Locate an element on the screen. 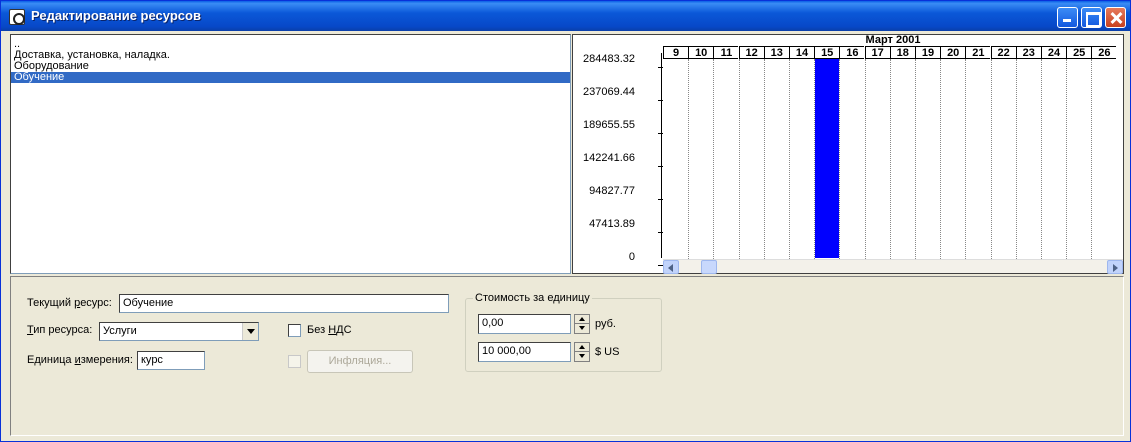 The image size is (1131, 442). current-resource-input: Обучение is located at coordinates (284, 303).